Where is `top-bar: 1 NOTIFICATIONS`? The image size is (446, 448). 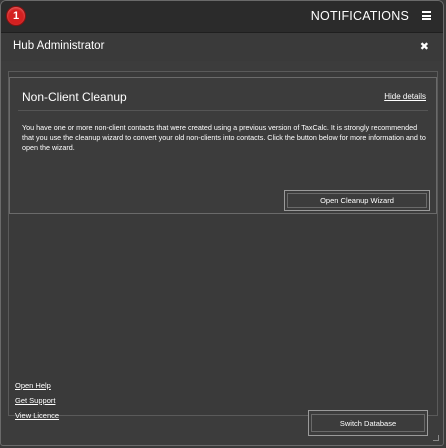 top-bar: 1 NOTIFICATIONS is located at coordinates (222, 17).